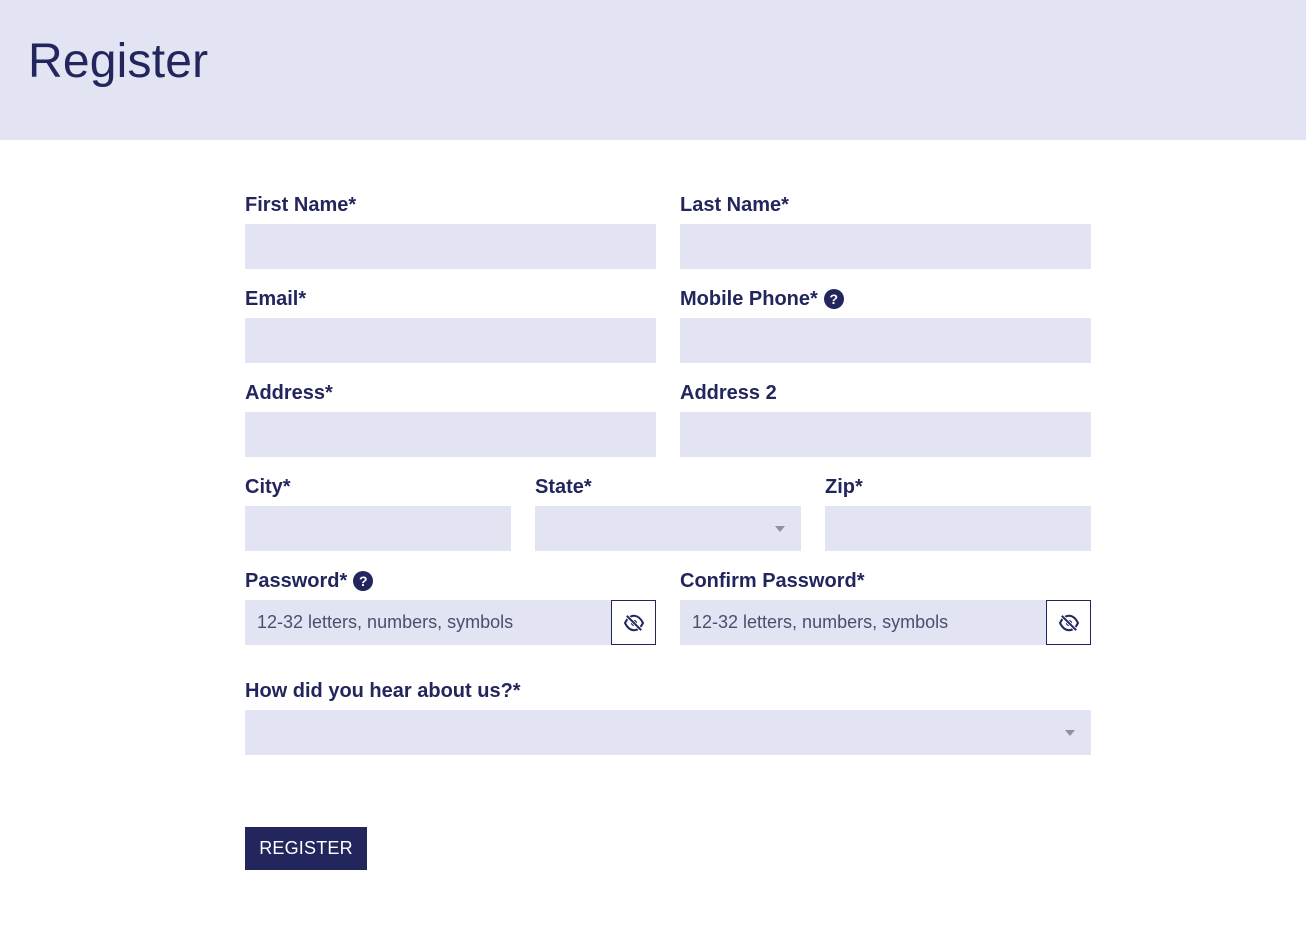 The width and height of the screenshot is (1306, 942). I want to click on last-name-label: Last Name*, so click(734, 204).